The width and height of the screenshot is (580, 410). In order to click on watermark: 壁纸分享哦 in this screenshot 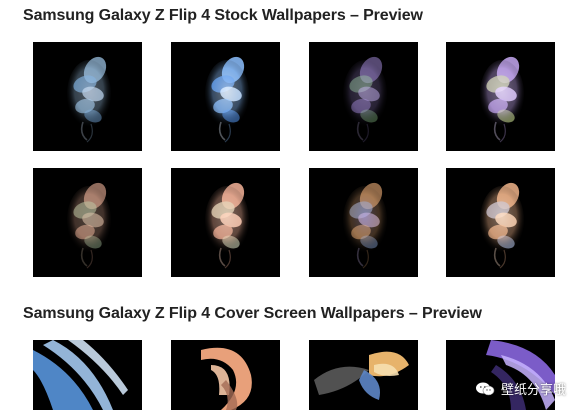, I will do `click(520, 388)`.